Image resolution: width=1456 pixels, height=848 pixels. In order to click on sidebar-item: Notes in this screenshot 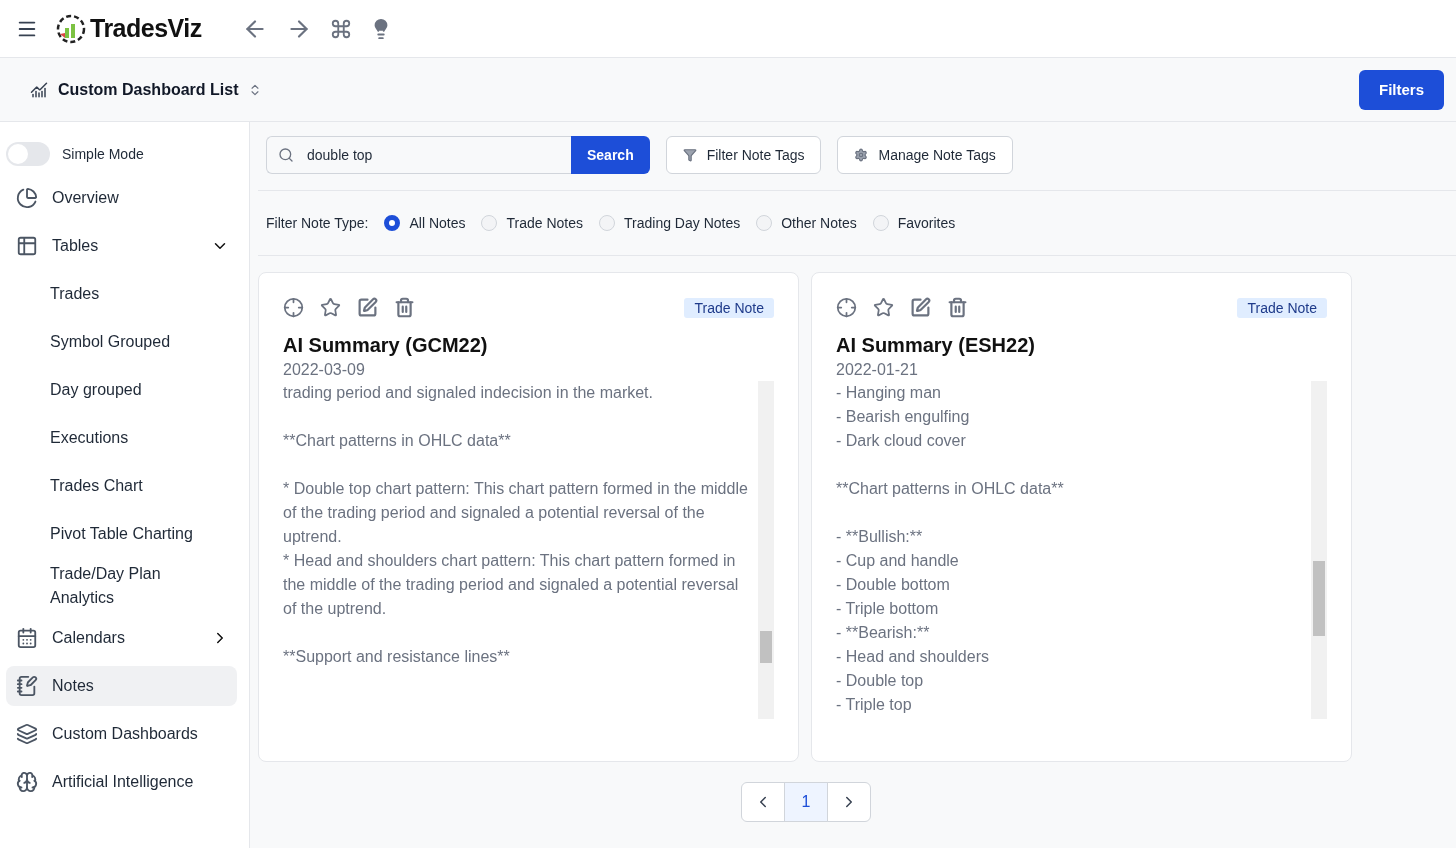, I will do `click(121, 686)`.